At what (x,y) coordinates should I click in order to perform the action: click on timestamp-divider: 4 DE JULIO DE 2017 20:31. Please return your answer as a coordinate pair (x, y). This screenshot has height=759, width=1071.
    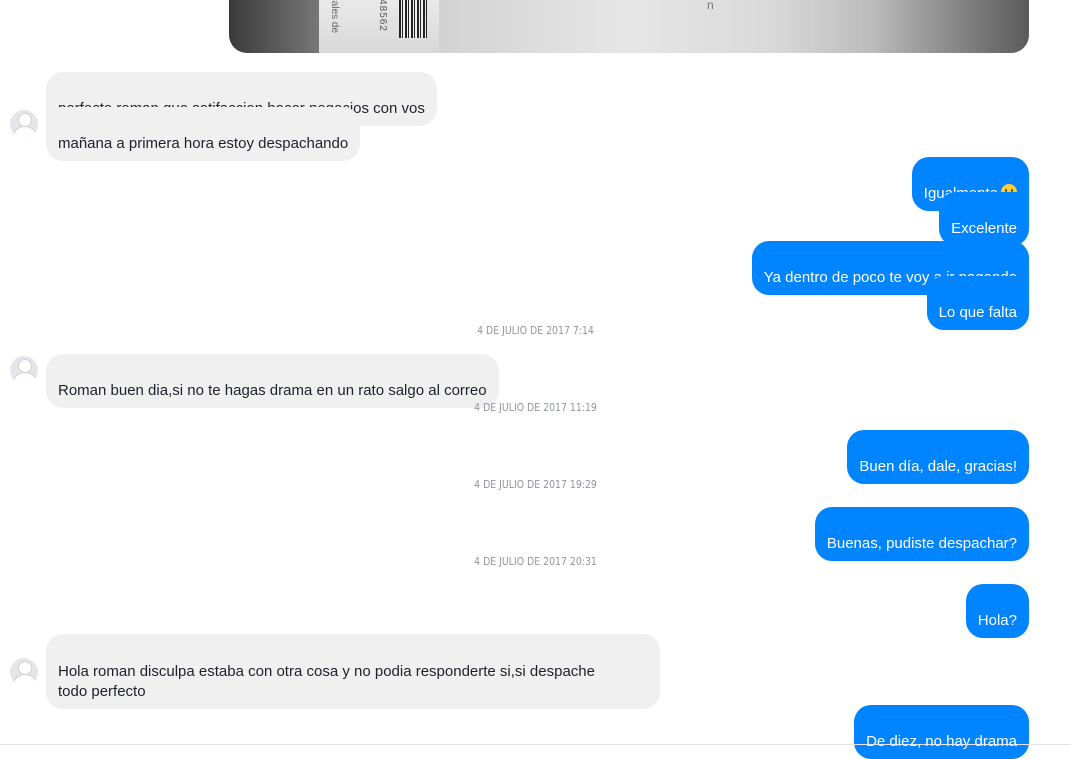
    Looking at the image, I should click on (535, 561).